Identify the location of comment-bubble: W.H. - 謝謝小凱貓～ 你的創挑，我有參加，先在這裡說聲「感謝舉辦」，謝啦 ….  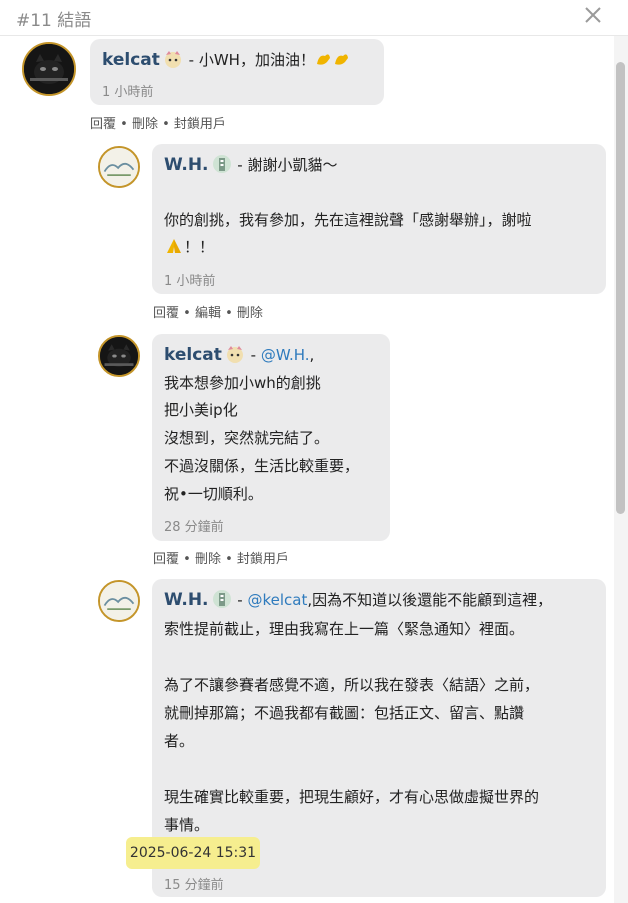
(379, 219).